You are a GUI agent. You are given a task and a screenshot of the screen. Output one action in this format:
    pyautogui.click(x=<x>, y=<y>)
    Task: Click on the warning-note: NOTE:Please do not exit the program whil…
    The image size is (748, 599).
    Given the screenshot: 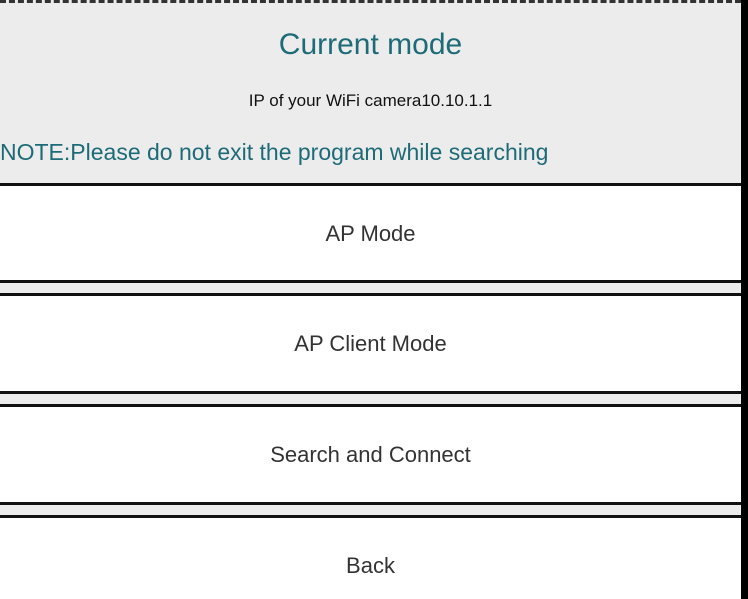 What is the action you would take?
    pyautogui.click(x=274, y=152)
    